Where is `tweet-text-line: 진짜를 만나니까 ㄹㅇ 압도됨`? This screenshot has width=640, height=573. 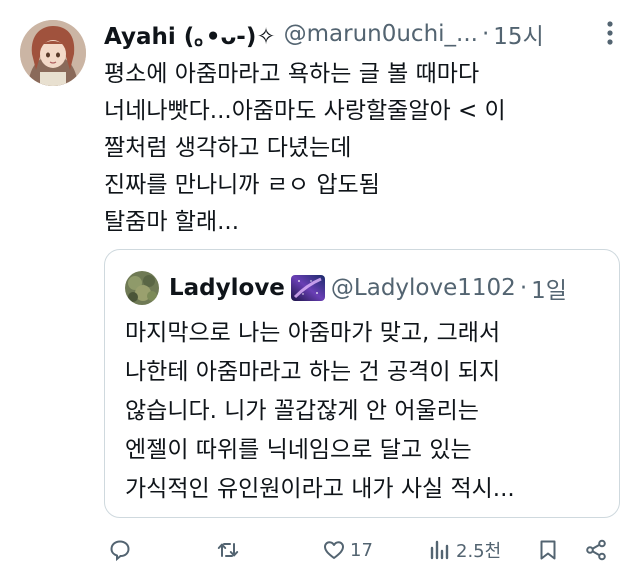
tweet-text-line: 진짜를 만나니까 ㄹㅇ 압도됨 is located at coordinates (242, 185).